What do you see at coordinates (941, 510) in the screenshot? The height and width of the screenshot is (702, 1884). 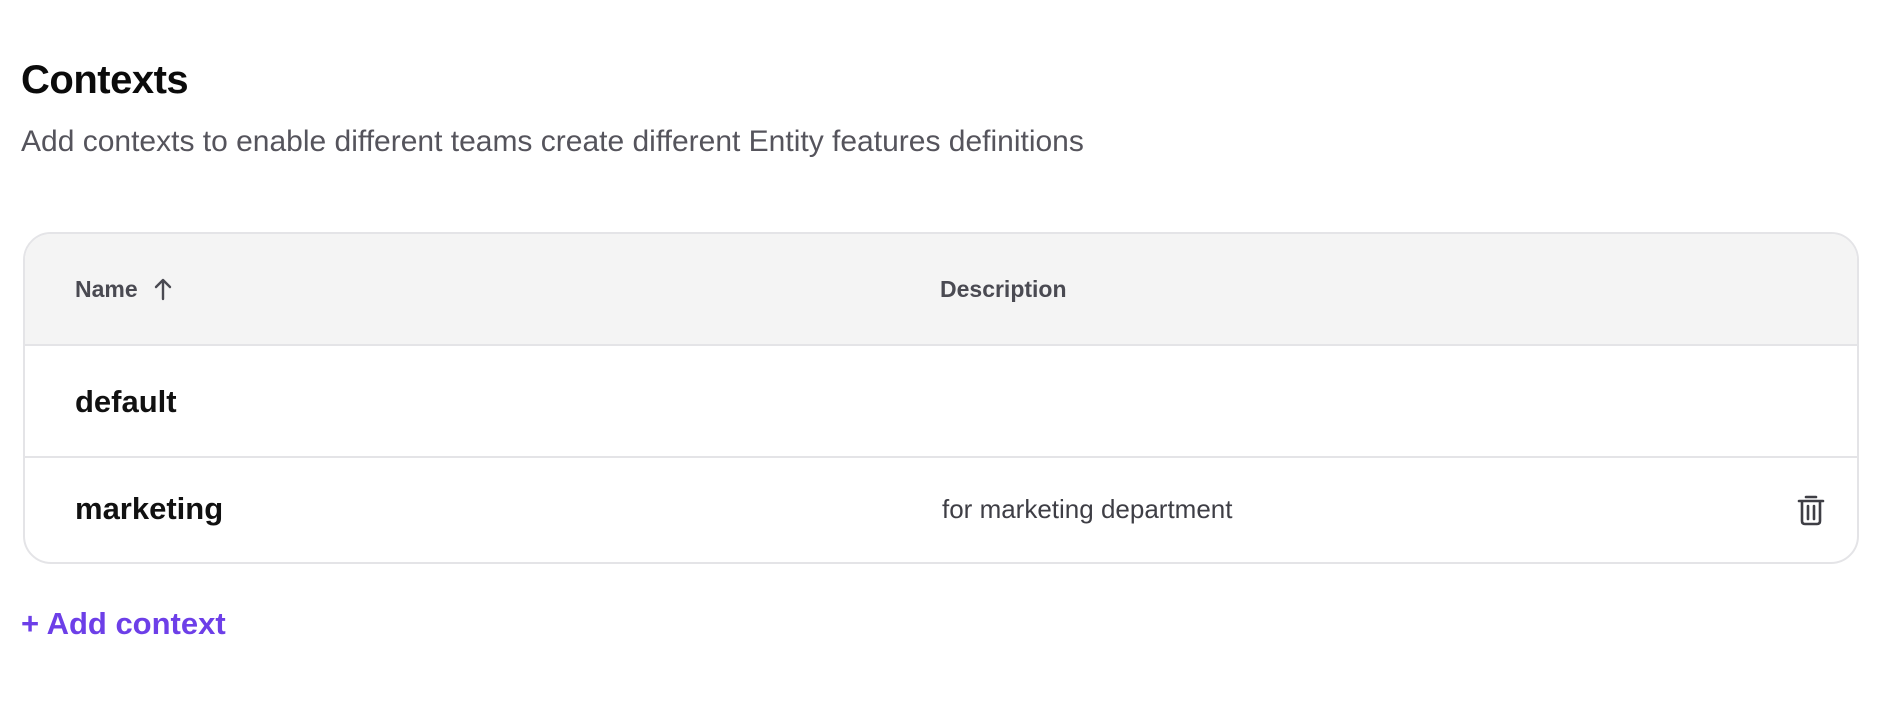 I see `table-row: marketing for marketing department` at bounding box center [941, 510].